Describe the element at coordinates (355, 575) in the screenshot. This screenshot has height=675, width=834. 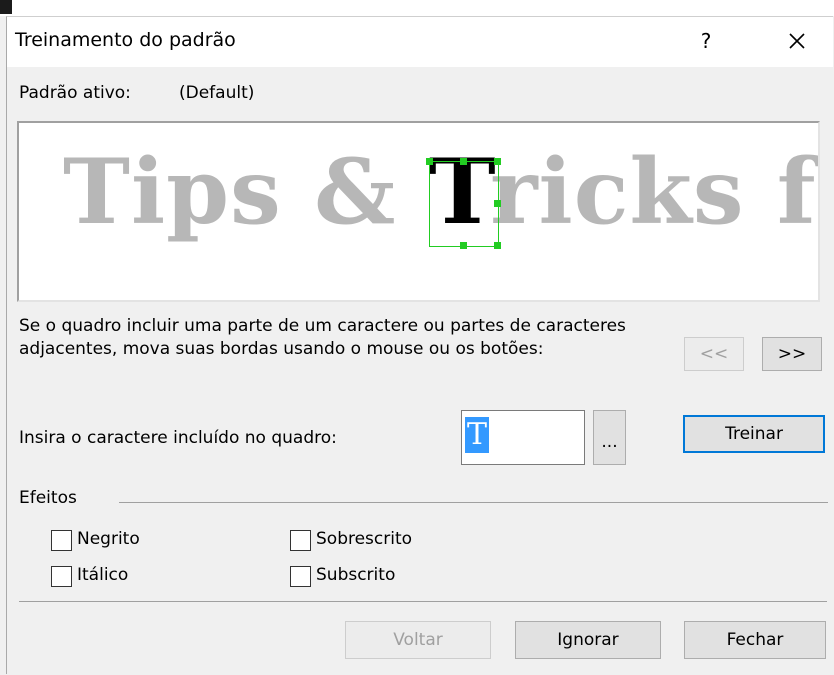
I see `subscript-label: Subscrito` at that location.